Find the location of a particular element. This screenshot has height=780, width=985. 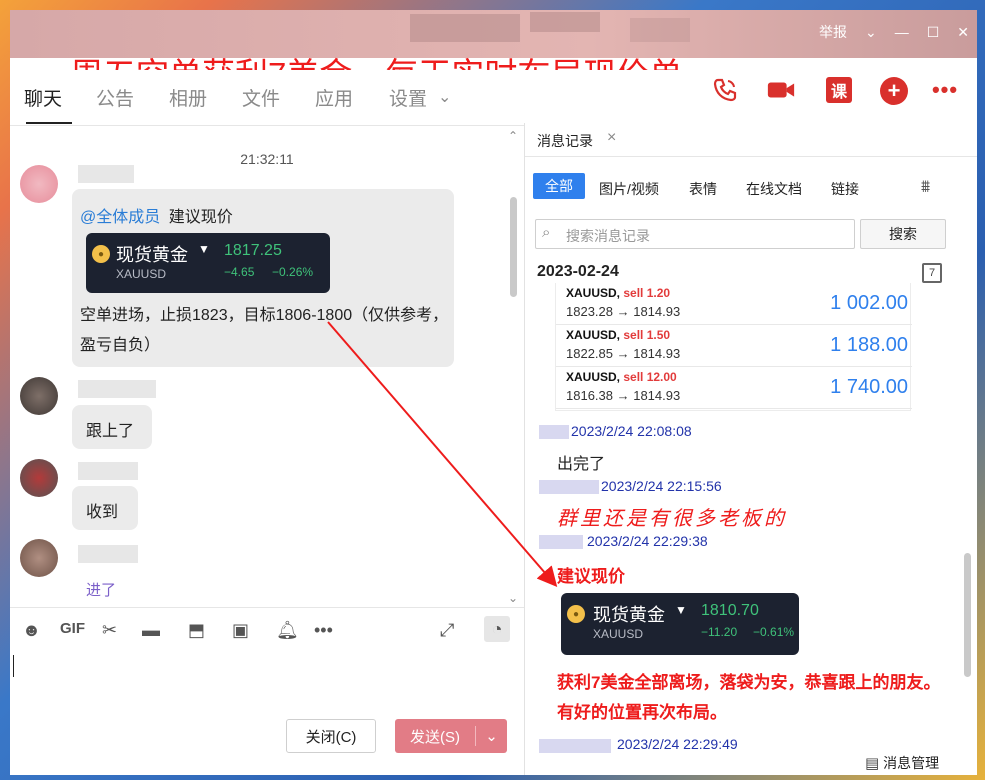

annotation-arrow is located at coordinates (442, 454).